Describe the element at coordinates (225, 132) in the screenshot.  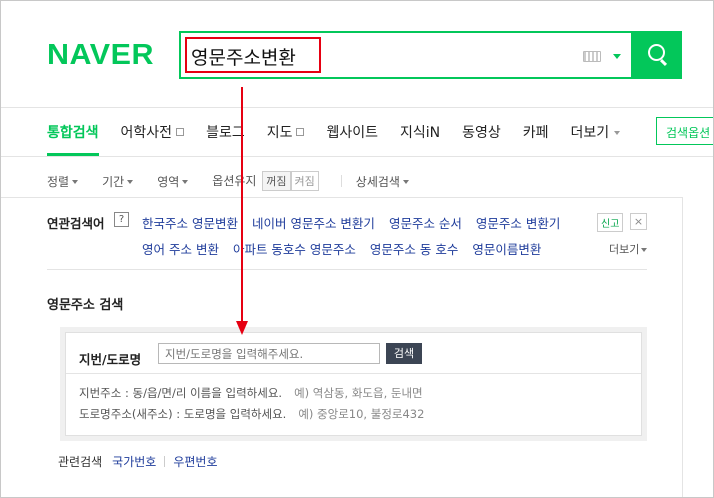
I see `tab-blog: 블로그` at that location.